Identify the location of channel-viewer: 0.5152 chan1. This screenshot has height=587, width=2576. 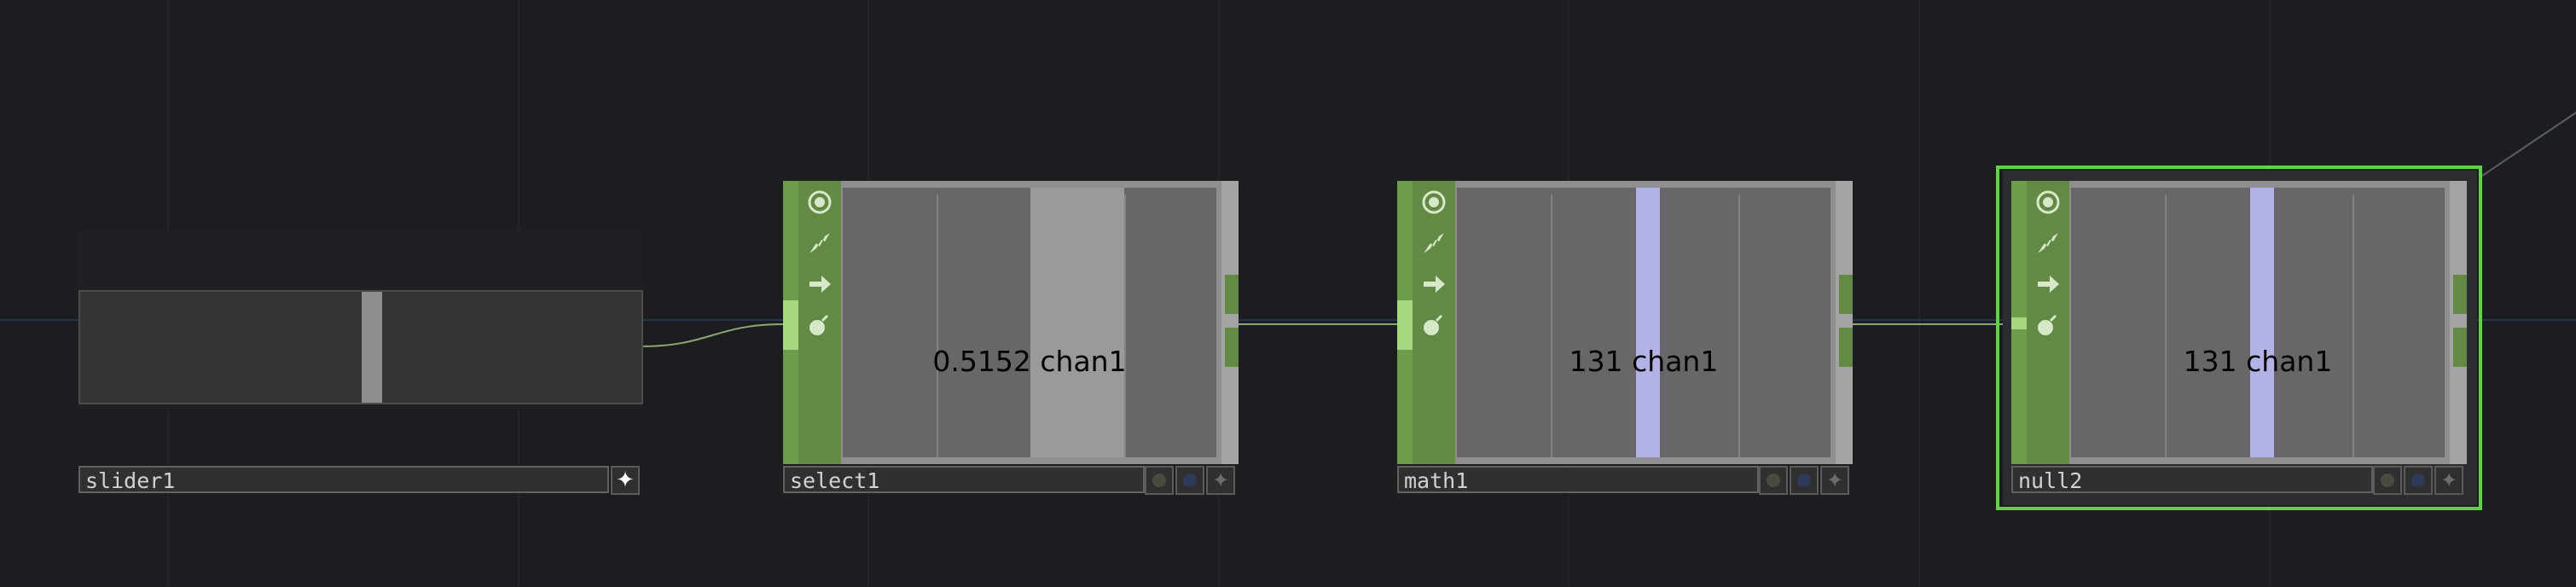
(1029, 322).